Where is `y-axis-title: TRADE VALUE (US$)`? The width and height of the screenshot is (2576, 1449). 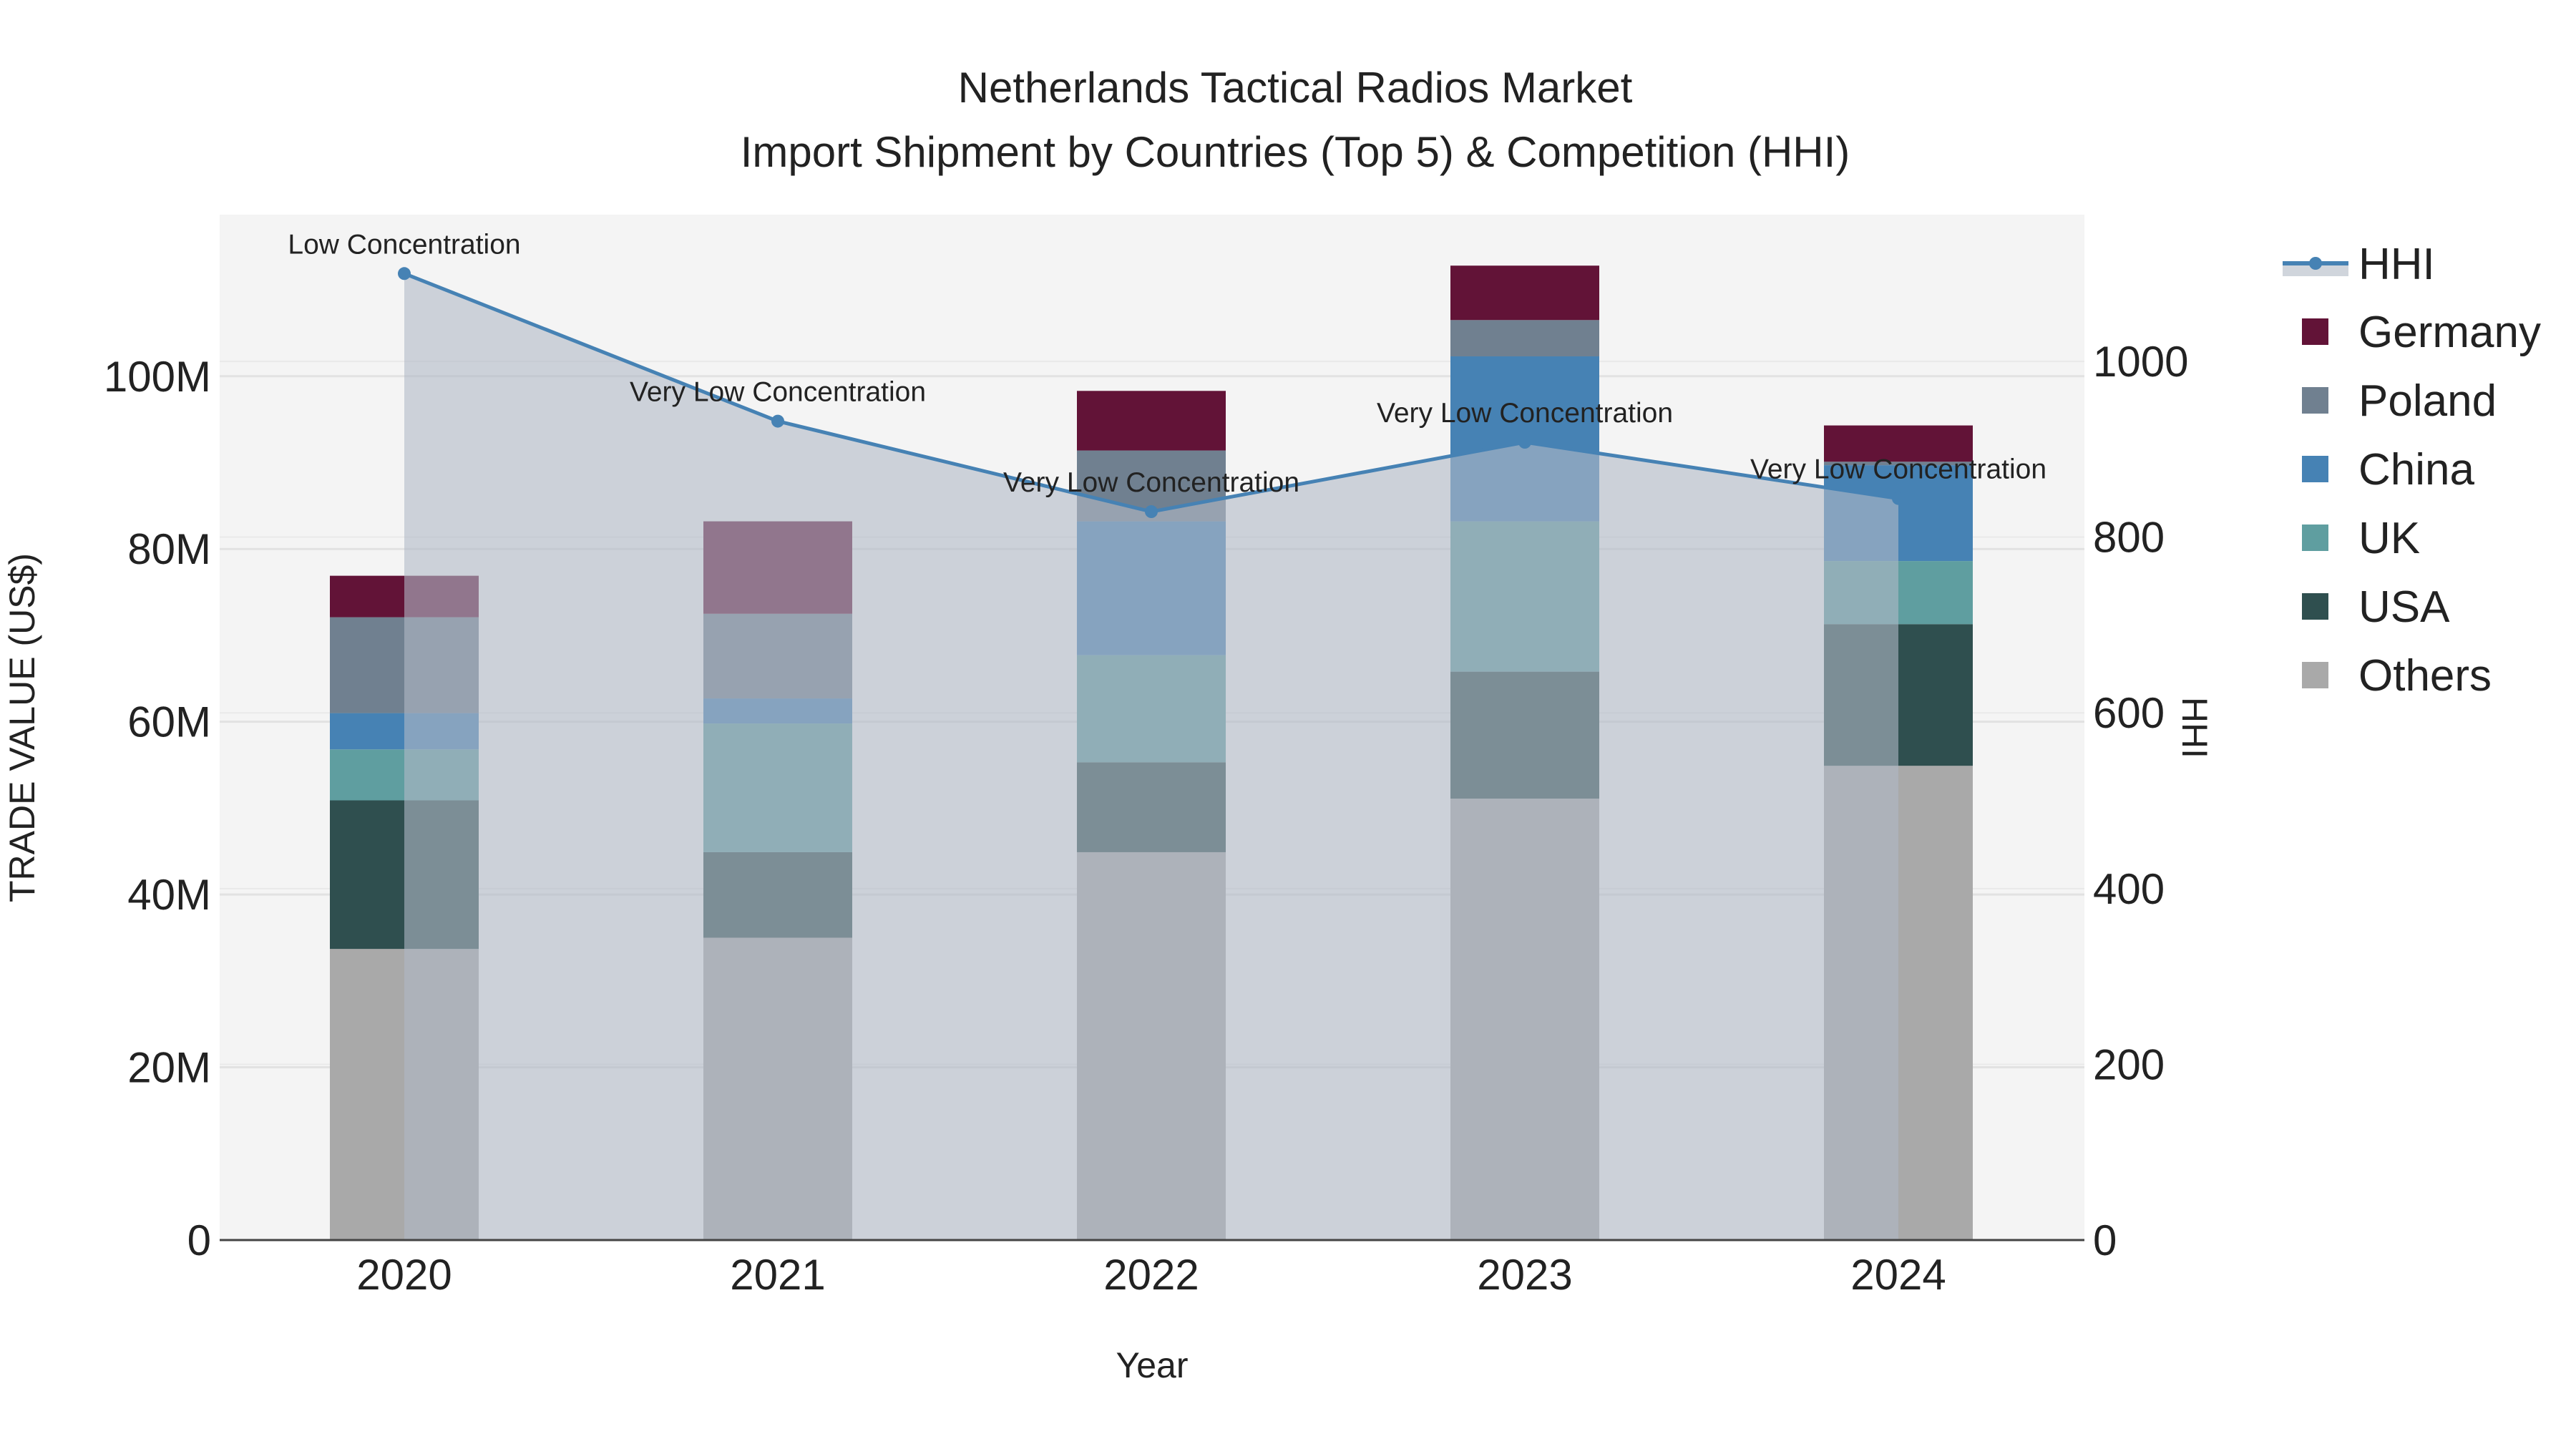
y-axis-title: TRADE VALUE (US$) is located at coordinates (22, 727).